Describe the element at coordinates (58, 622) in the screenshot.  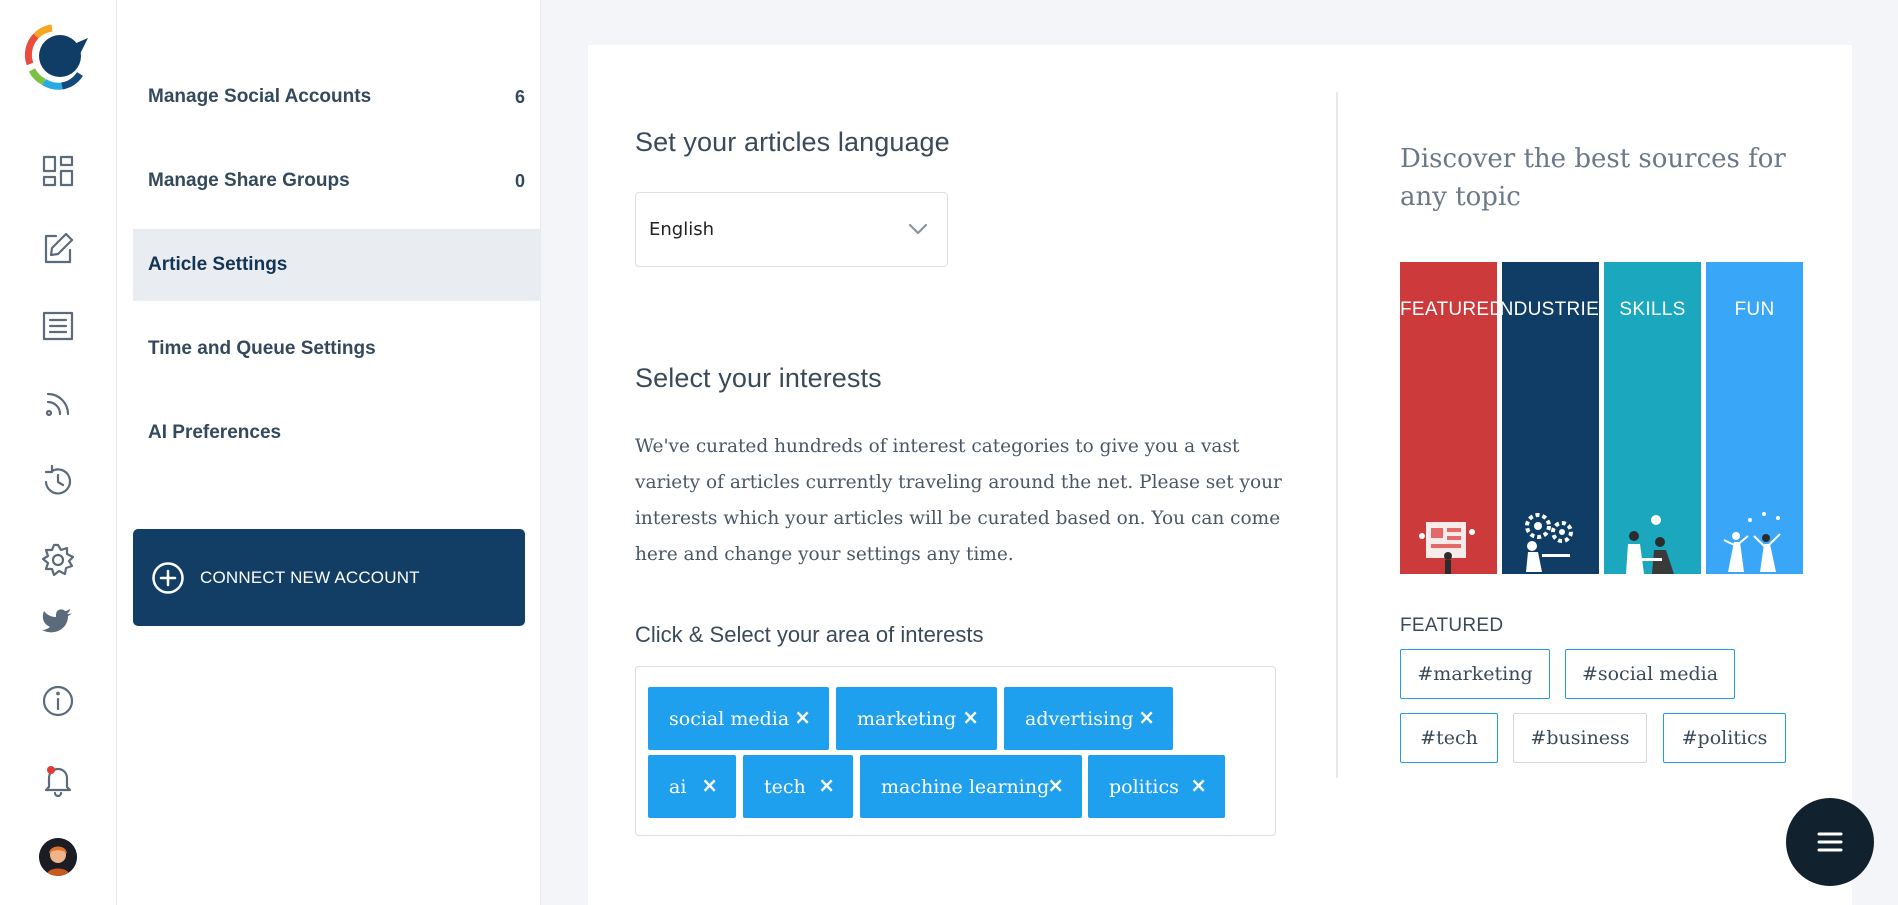
I see `twitter-icon` at that location.